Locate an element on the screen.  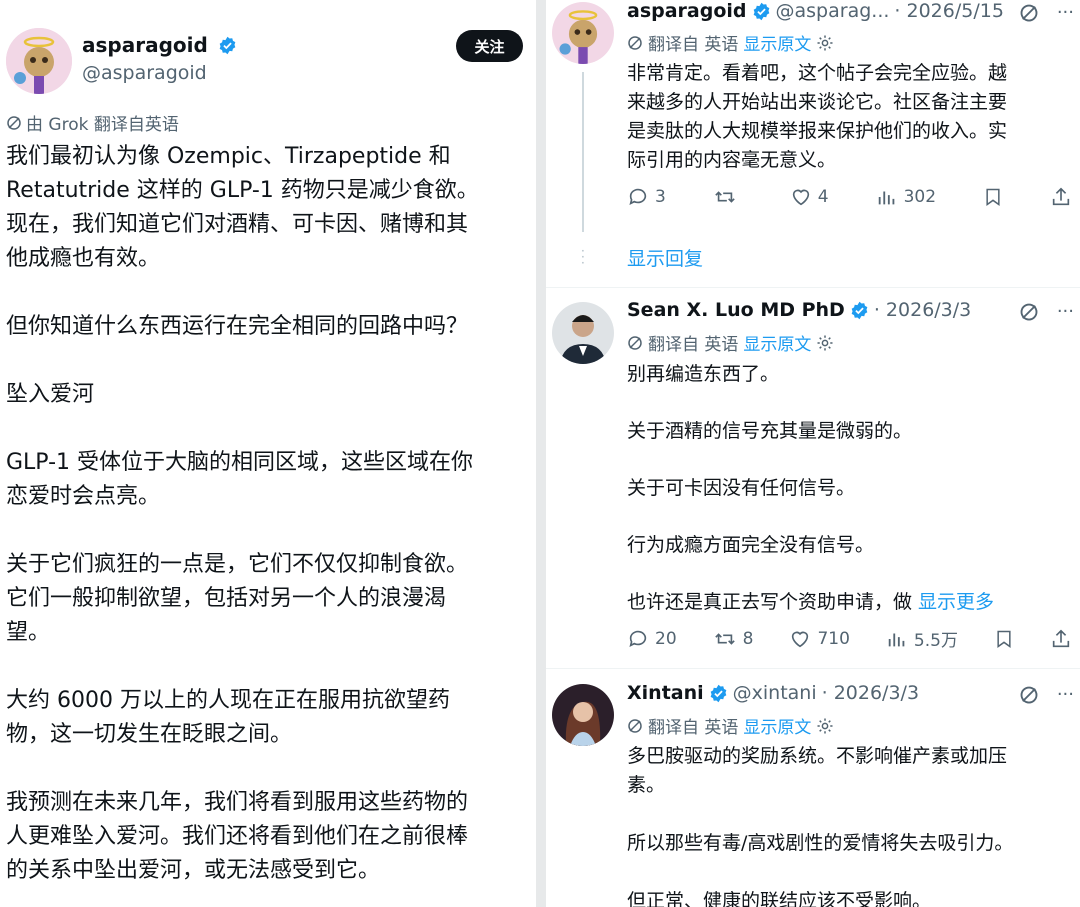
author-name: Xintani is located at coordinates (665, 693).